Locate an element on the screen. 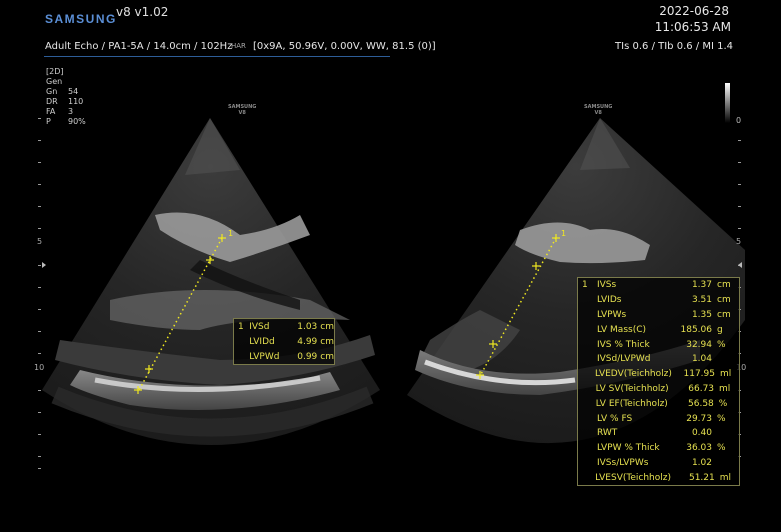 This screenshot has height=532, width=781. focus-marker-left is located at coordinates (44, 265).